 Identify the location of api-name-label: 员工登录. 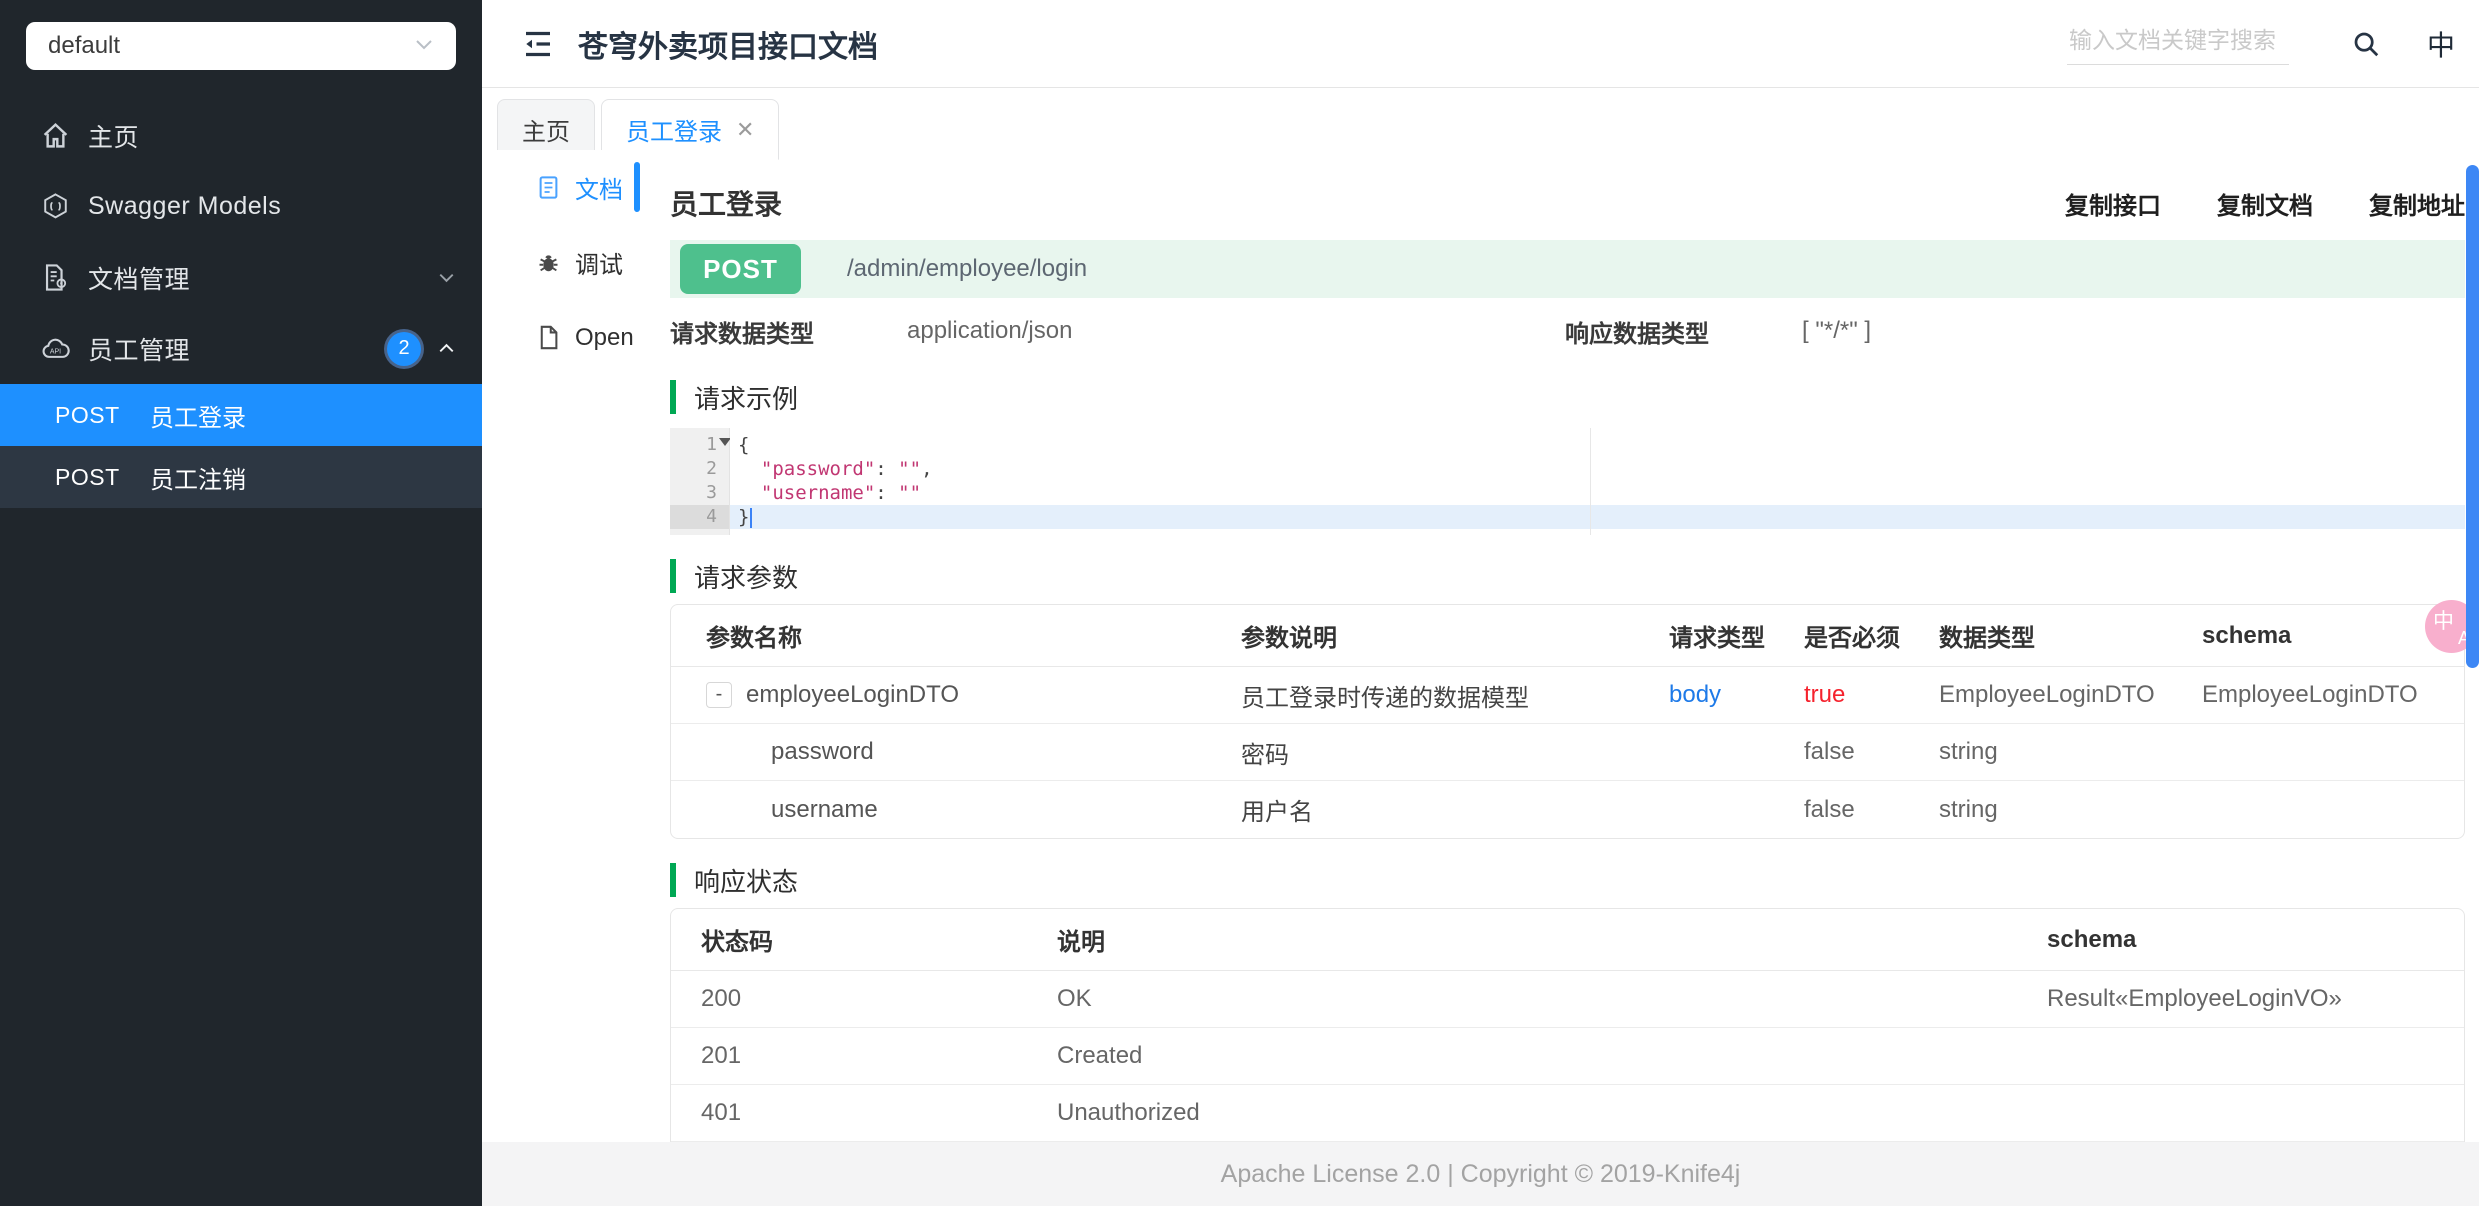
(198, 418).